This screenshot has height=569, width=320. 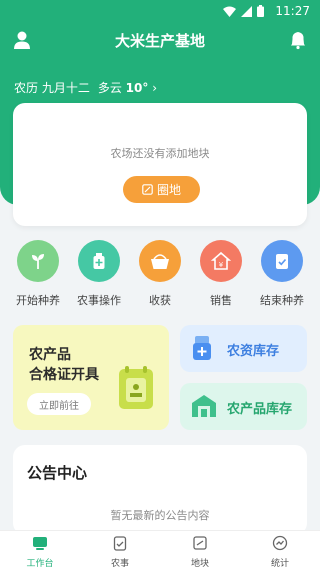 I want to click on farm-empty-text: 农场还没有添加地块, so click(x=160, y=153).